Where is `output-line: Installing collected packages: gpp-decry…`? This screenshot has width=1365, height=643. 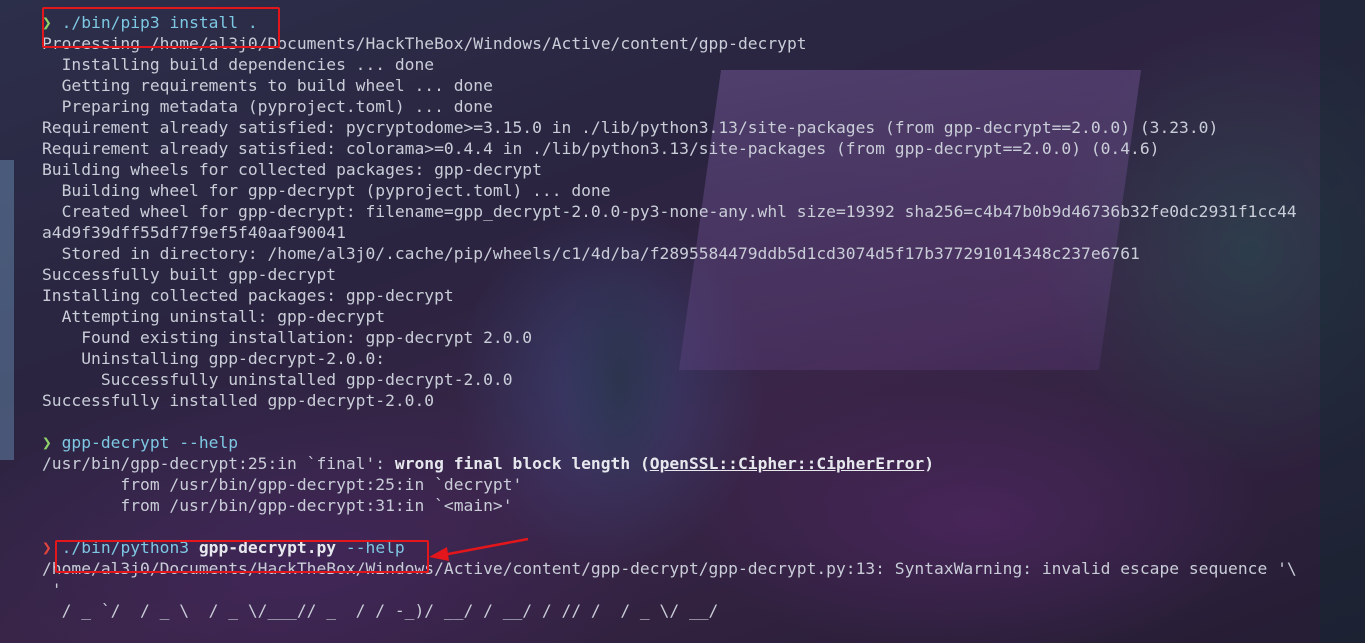 output-line: Installing collected packages: gpp-decry… is located at coordinates (682, 295).